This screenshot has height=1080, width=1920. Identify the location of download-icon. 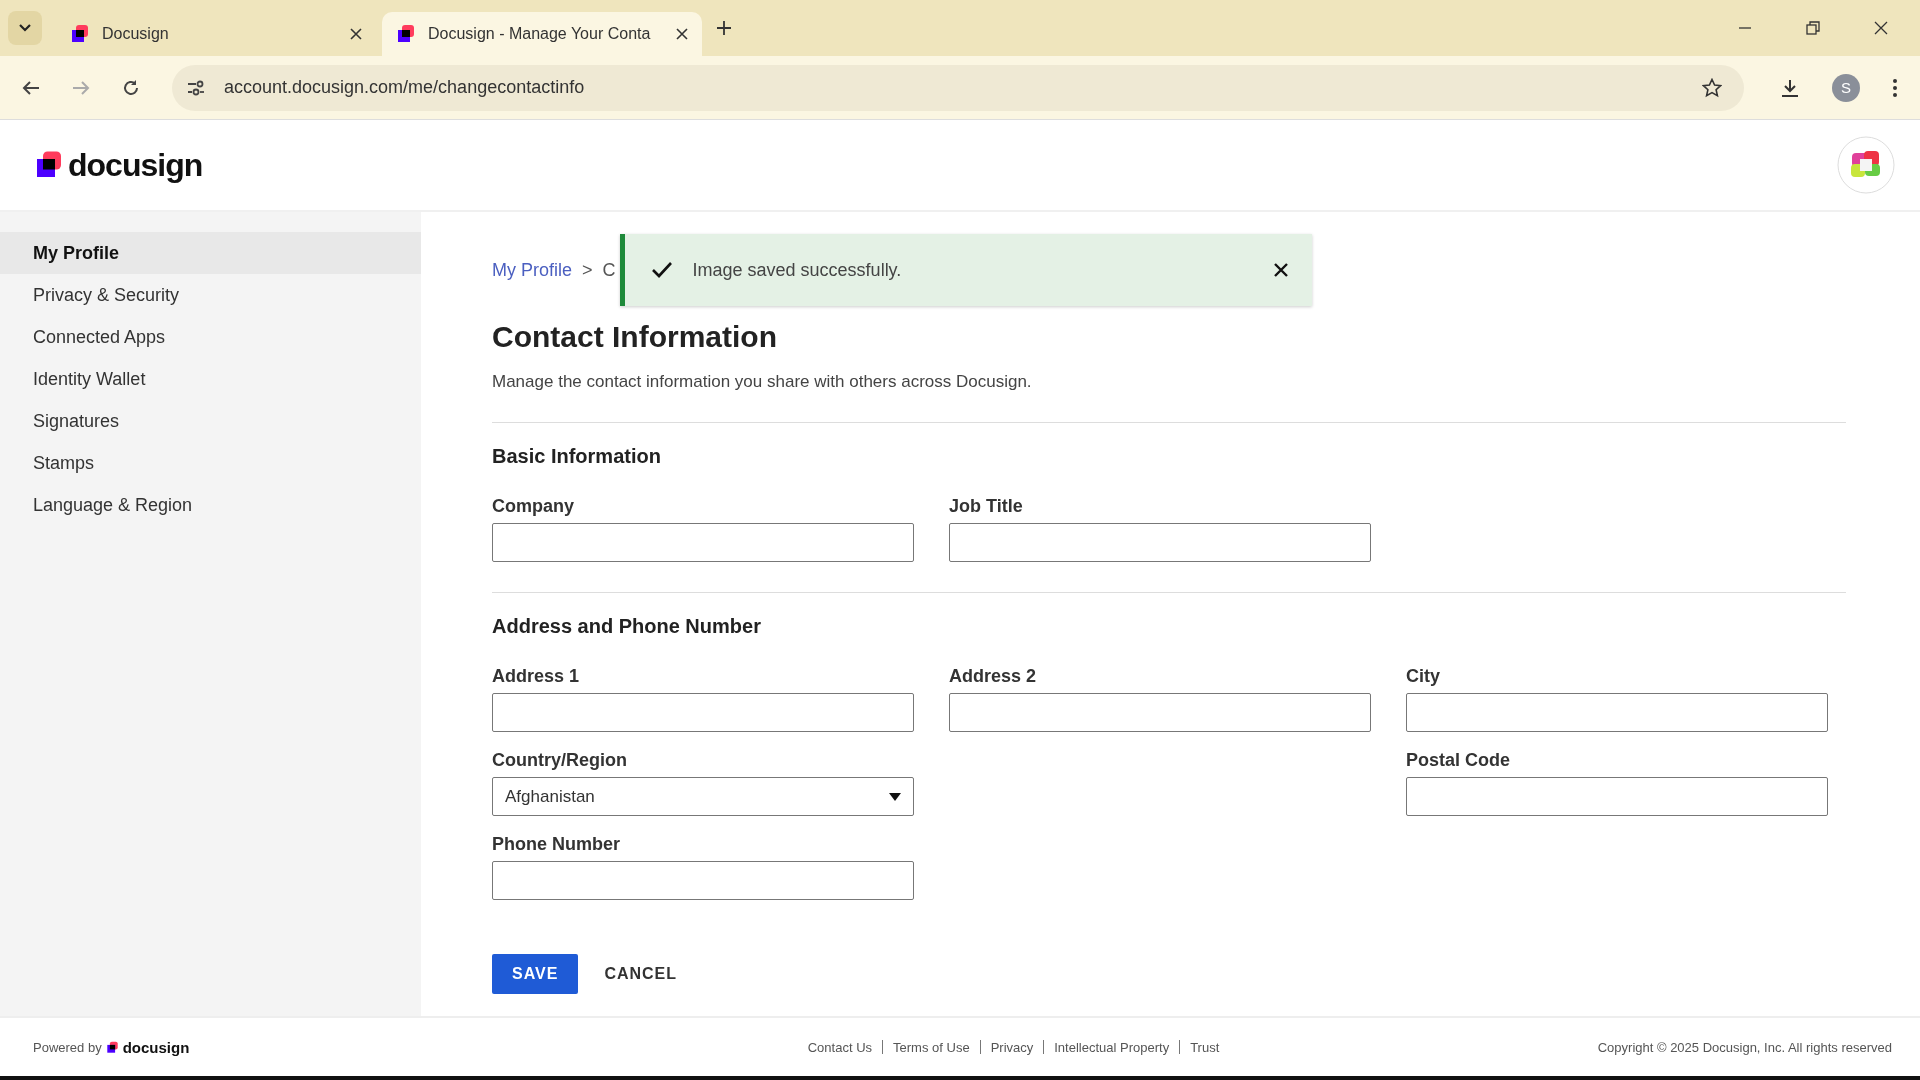
(1790, 87).